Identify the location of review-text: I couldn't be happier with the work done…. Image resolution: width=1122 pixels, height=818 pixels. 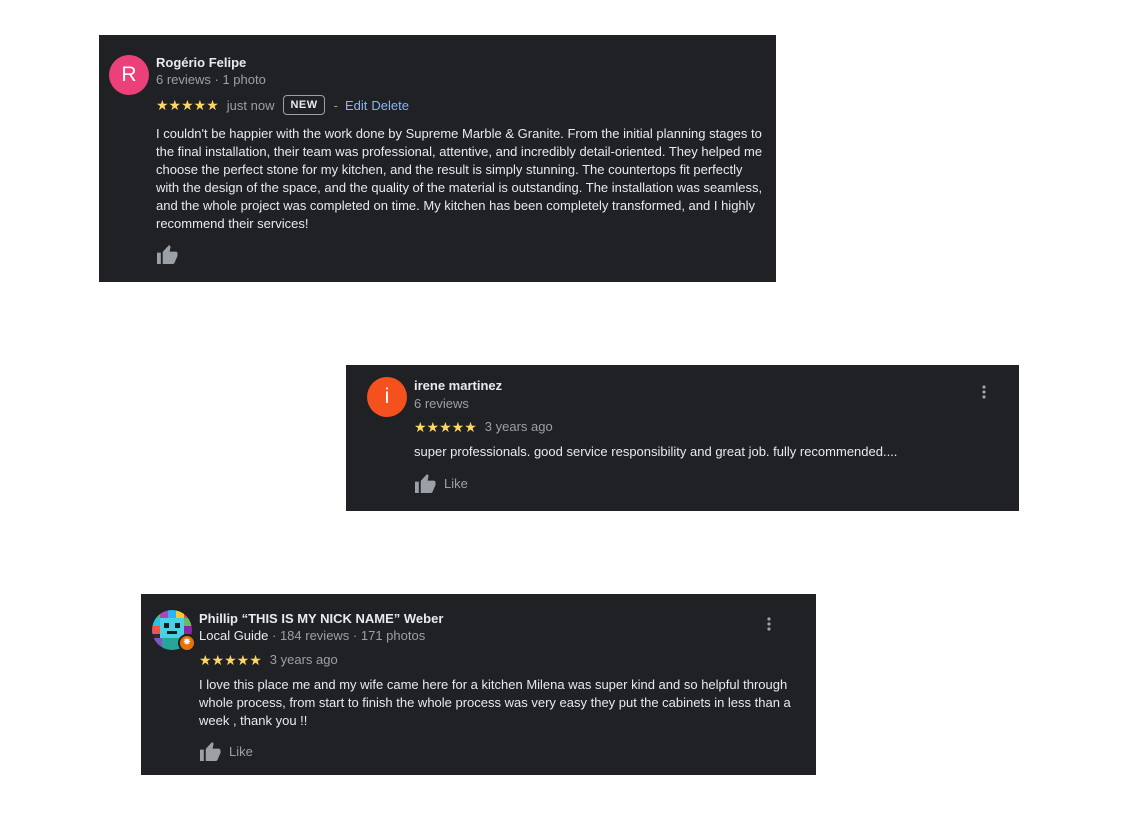
(459, 178).